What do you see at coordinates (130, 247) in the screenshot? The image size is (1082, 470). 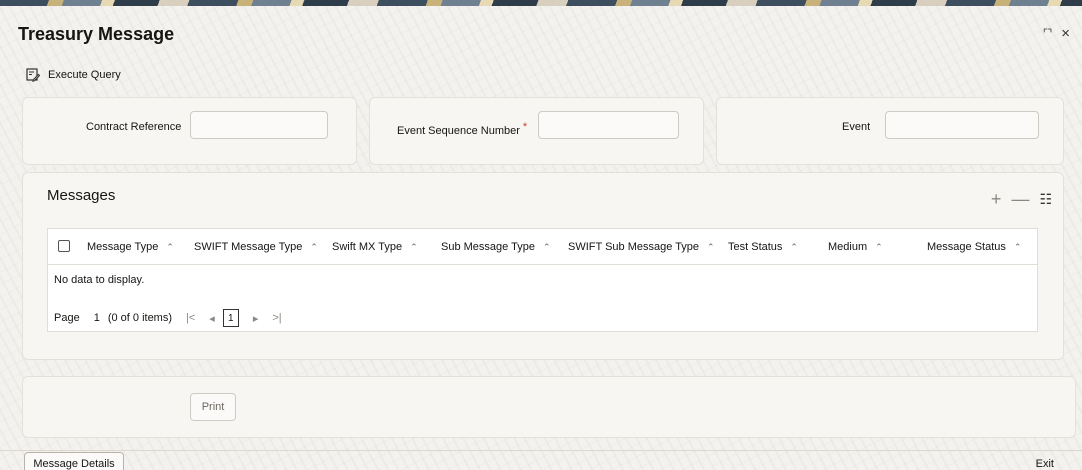 I see `column-message-type: Message Type ⌃` at bounding box center [130, 247].